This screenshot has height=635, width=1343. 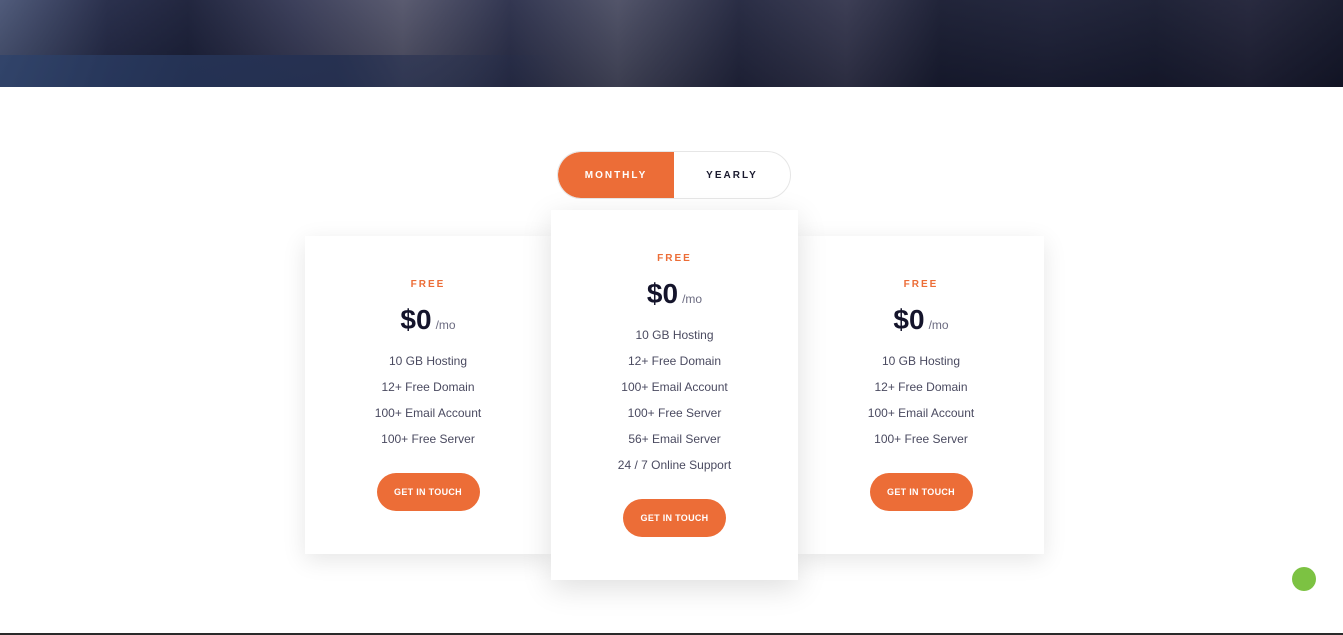 I want to click on hero-banner-image, so click(x=671, y=43).